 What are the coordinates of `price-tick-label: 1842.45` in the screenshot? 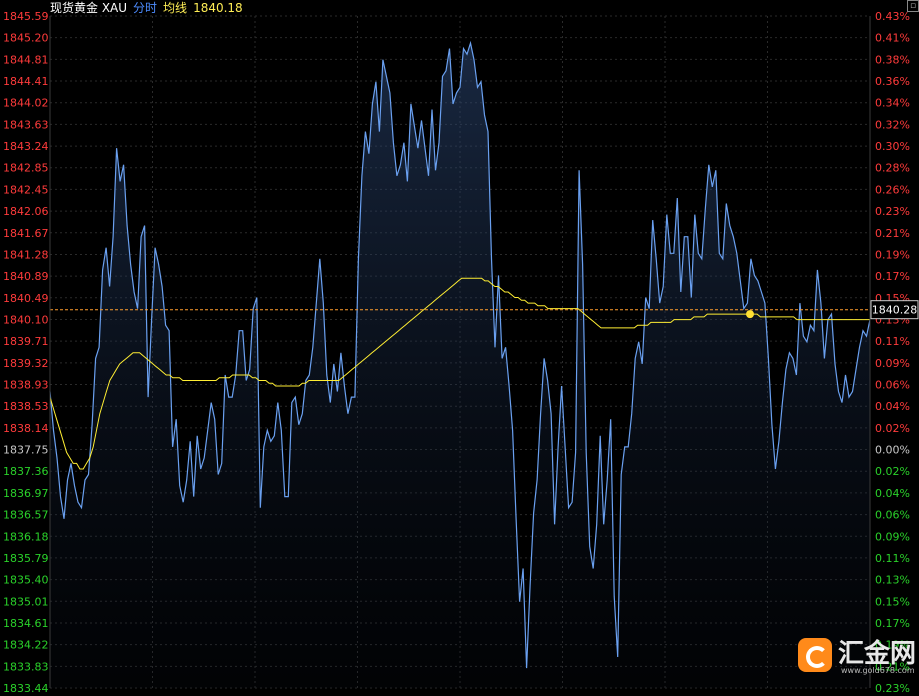 It's located at (26, 189).